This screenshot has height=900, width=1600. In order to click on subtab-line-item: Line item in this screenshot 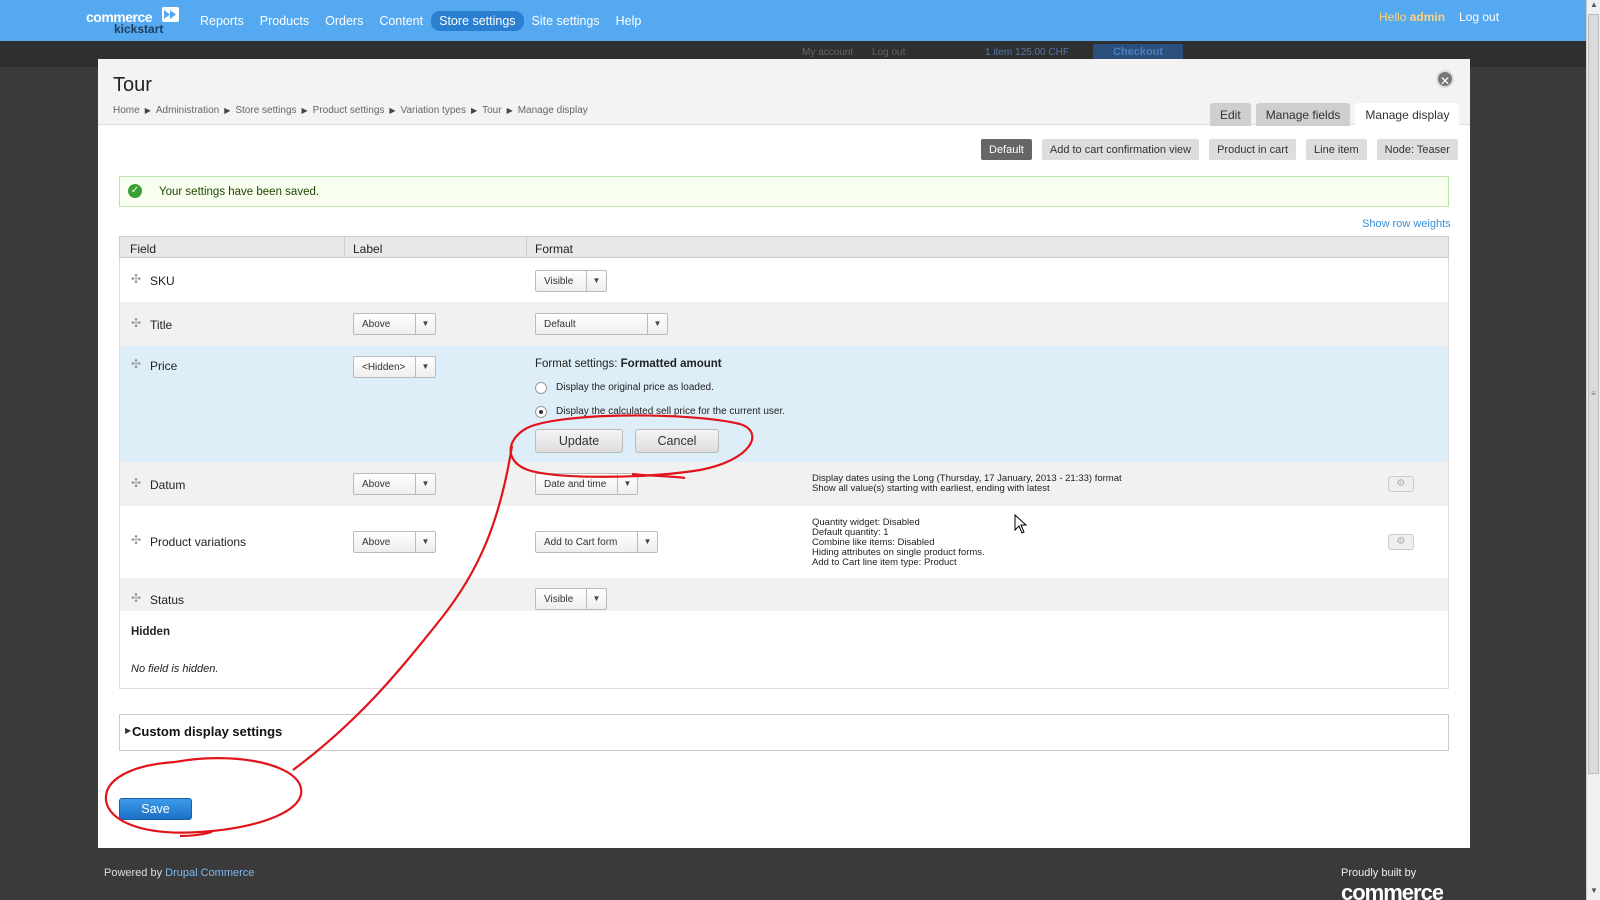, I will do `click(1336, 149)`.